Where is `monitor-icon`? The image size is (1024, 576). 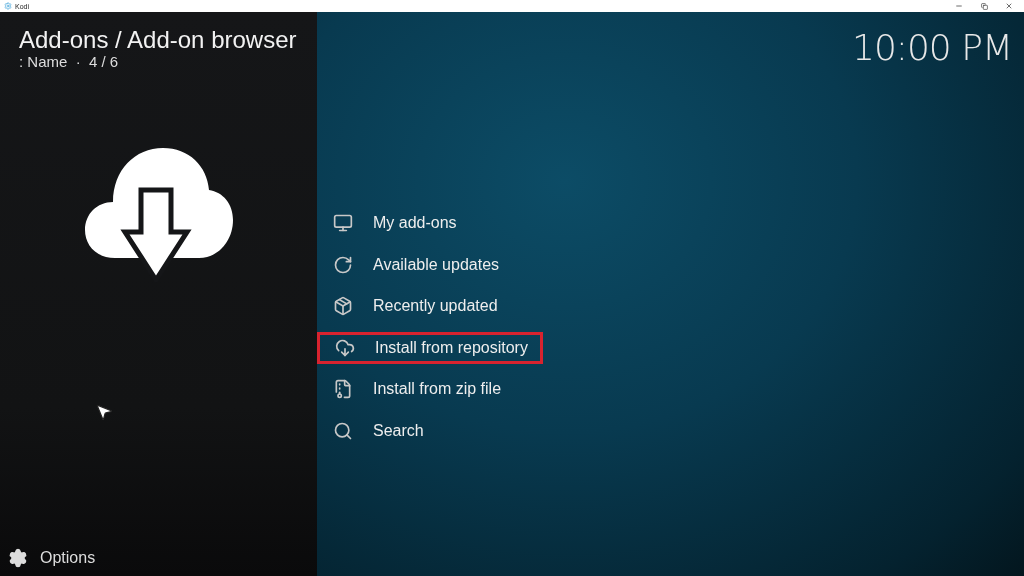 monitor-icon is located at coordinates (343, 223).